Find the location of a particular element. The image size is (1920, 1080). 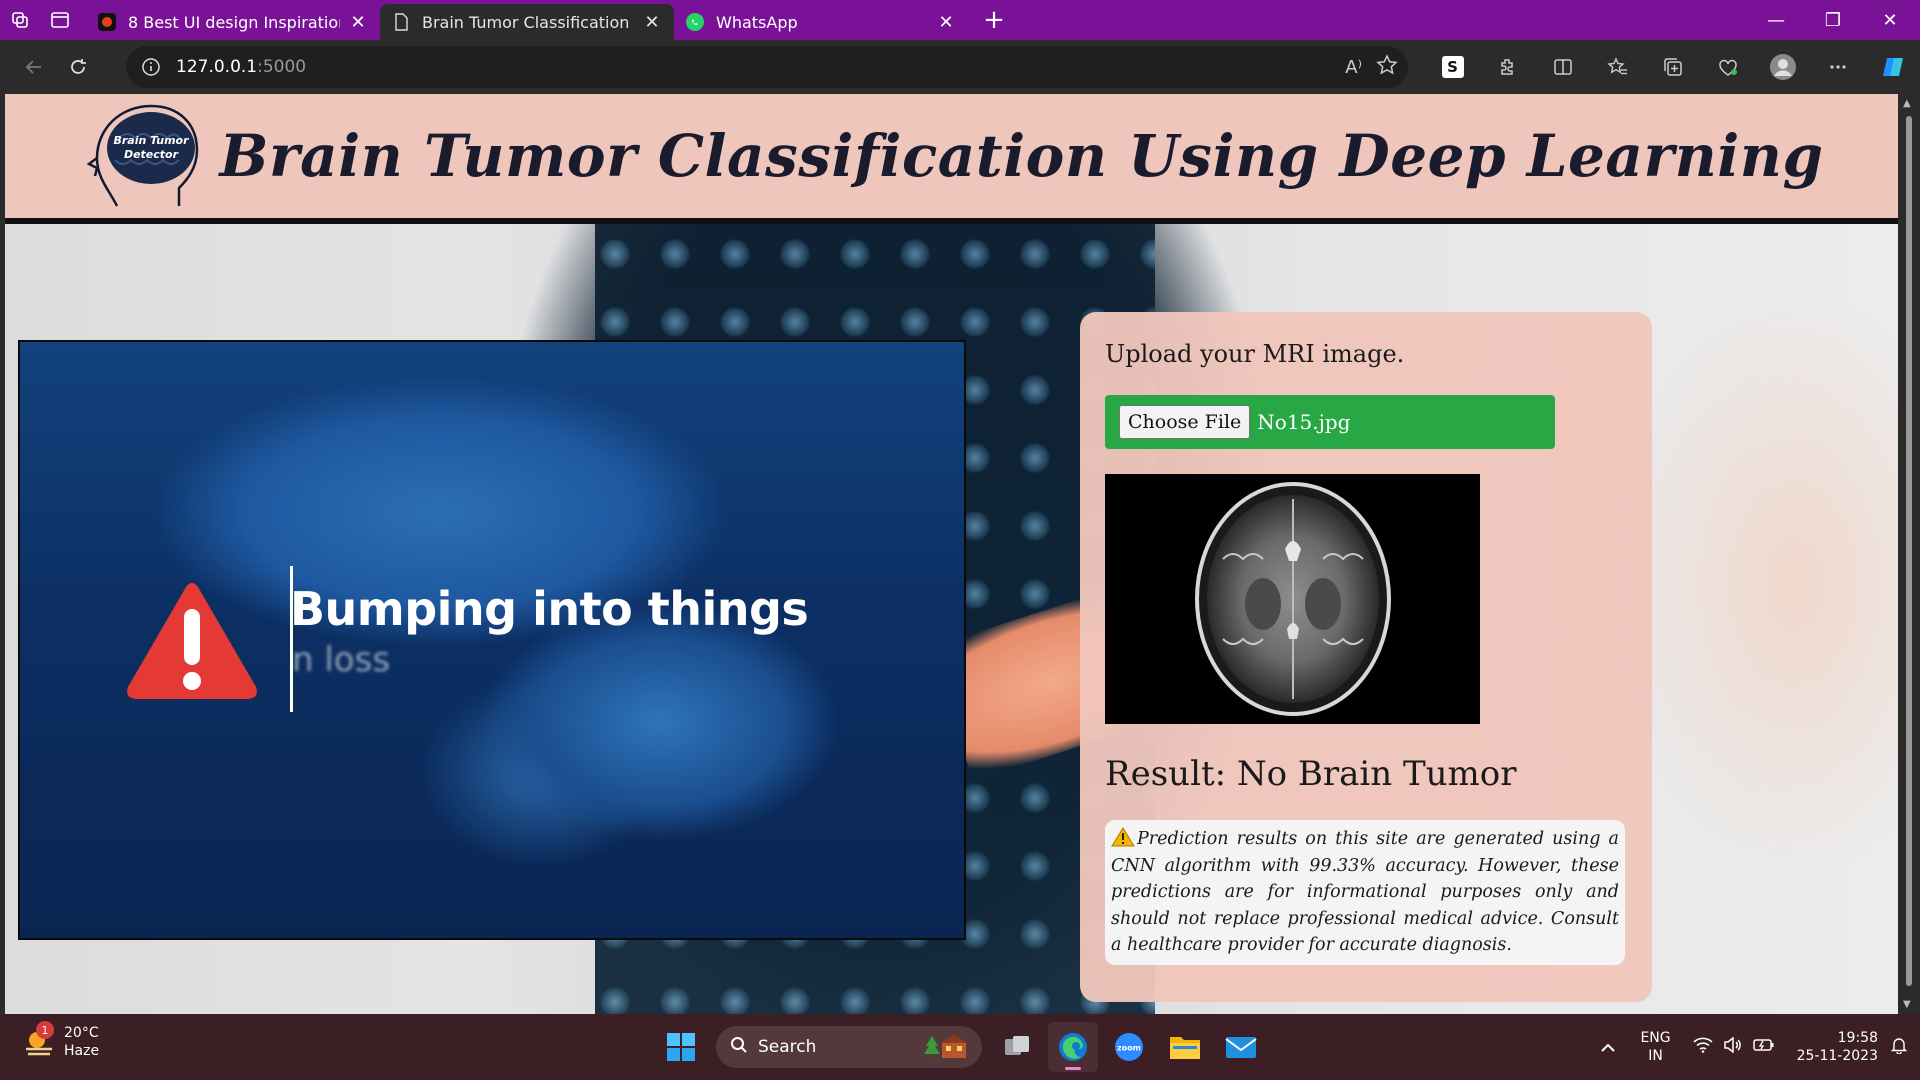

lang-line2: IN is located at coordinates (1655, 1056).